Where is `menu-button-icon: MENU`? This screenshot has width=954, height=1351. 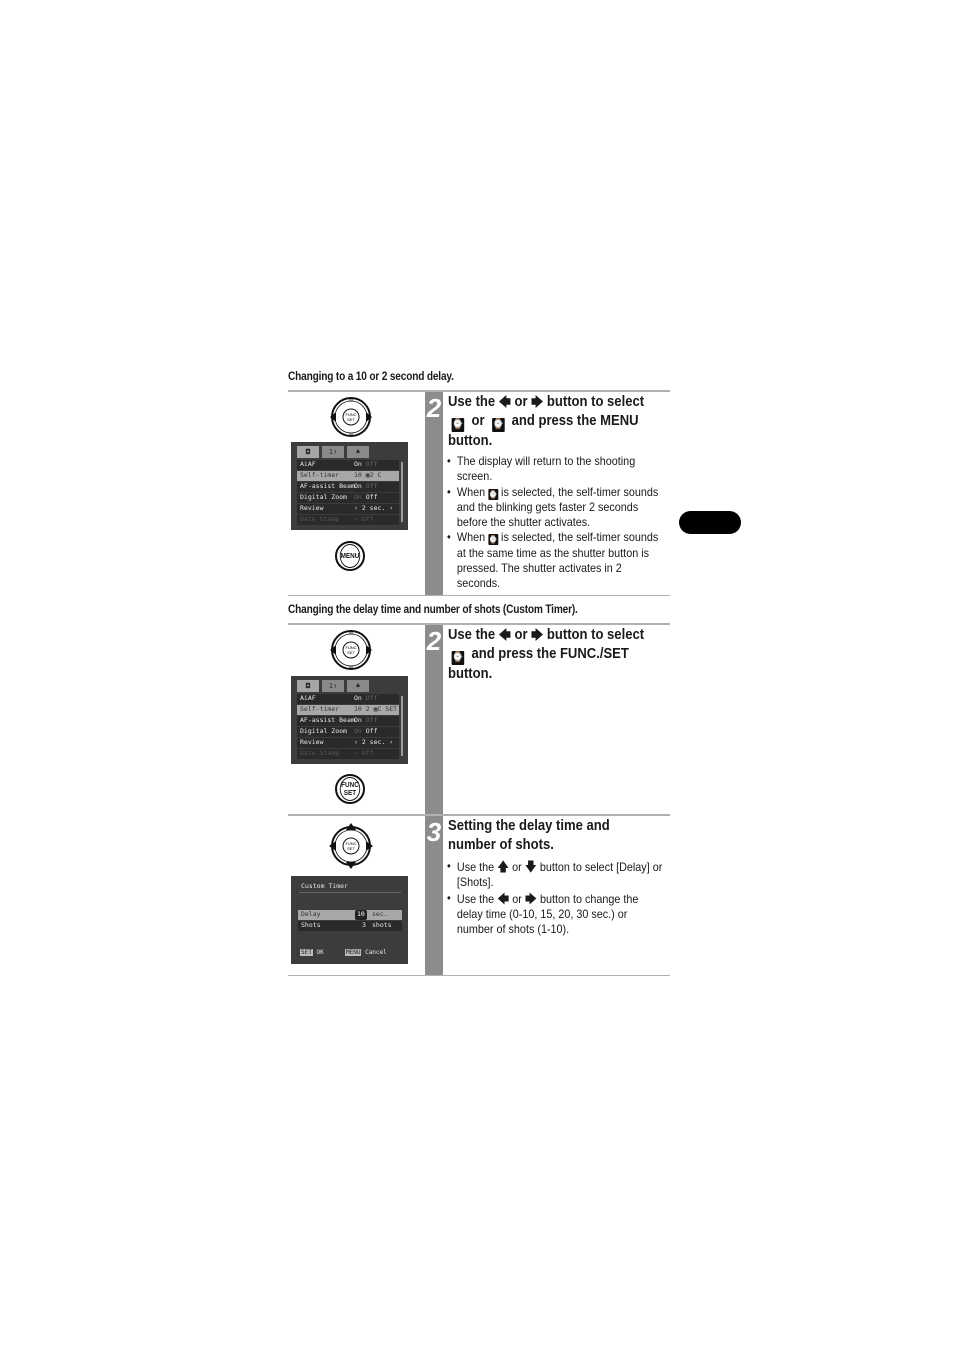 menu-button-icon: MENU is located at coordinates (350, 556).